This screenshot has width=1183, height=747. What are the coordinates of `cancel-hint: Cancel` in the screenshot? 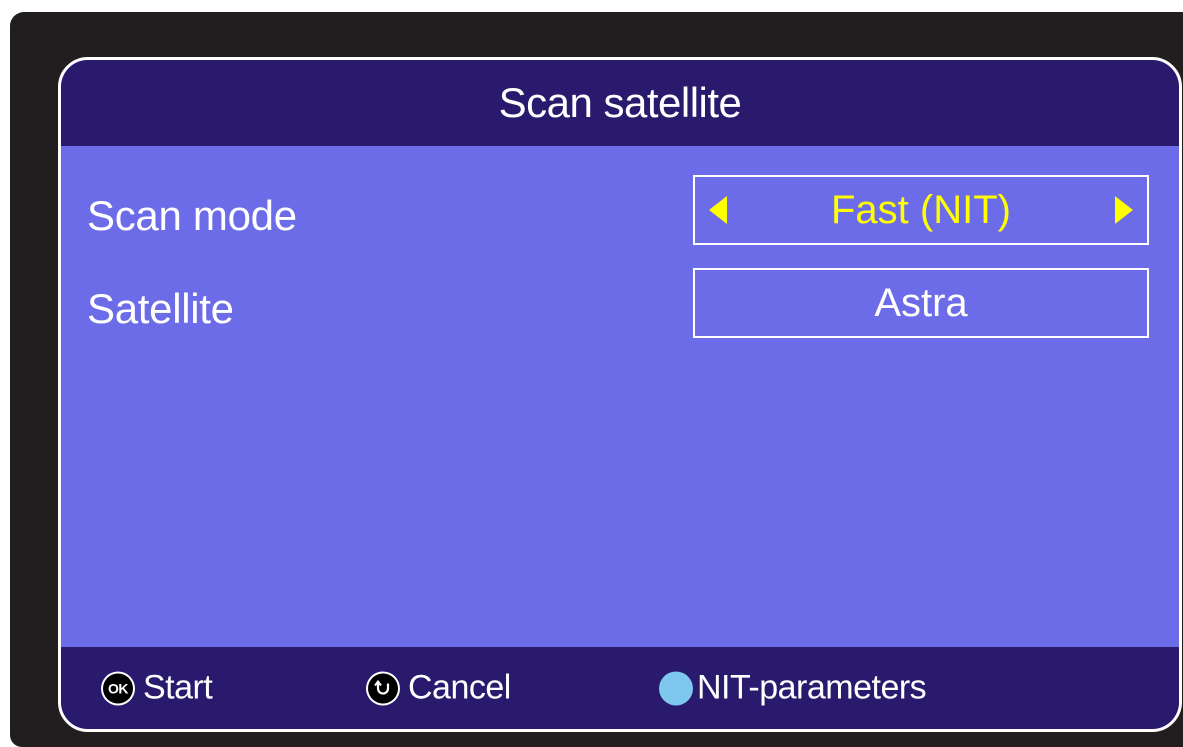 It's located at (438, 688).